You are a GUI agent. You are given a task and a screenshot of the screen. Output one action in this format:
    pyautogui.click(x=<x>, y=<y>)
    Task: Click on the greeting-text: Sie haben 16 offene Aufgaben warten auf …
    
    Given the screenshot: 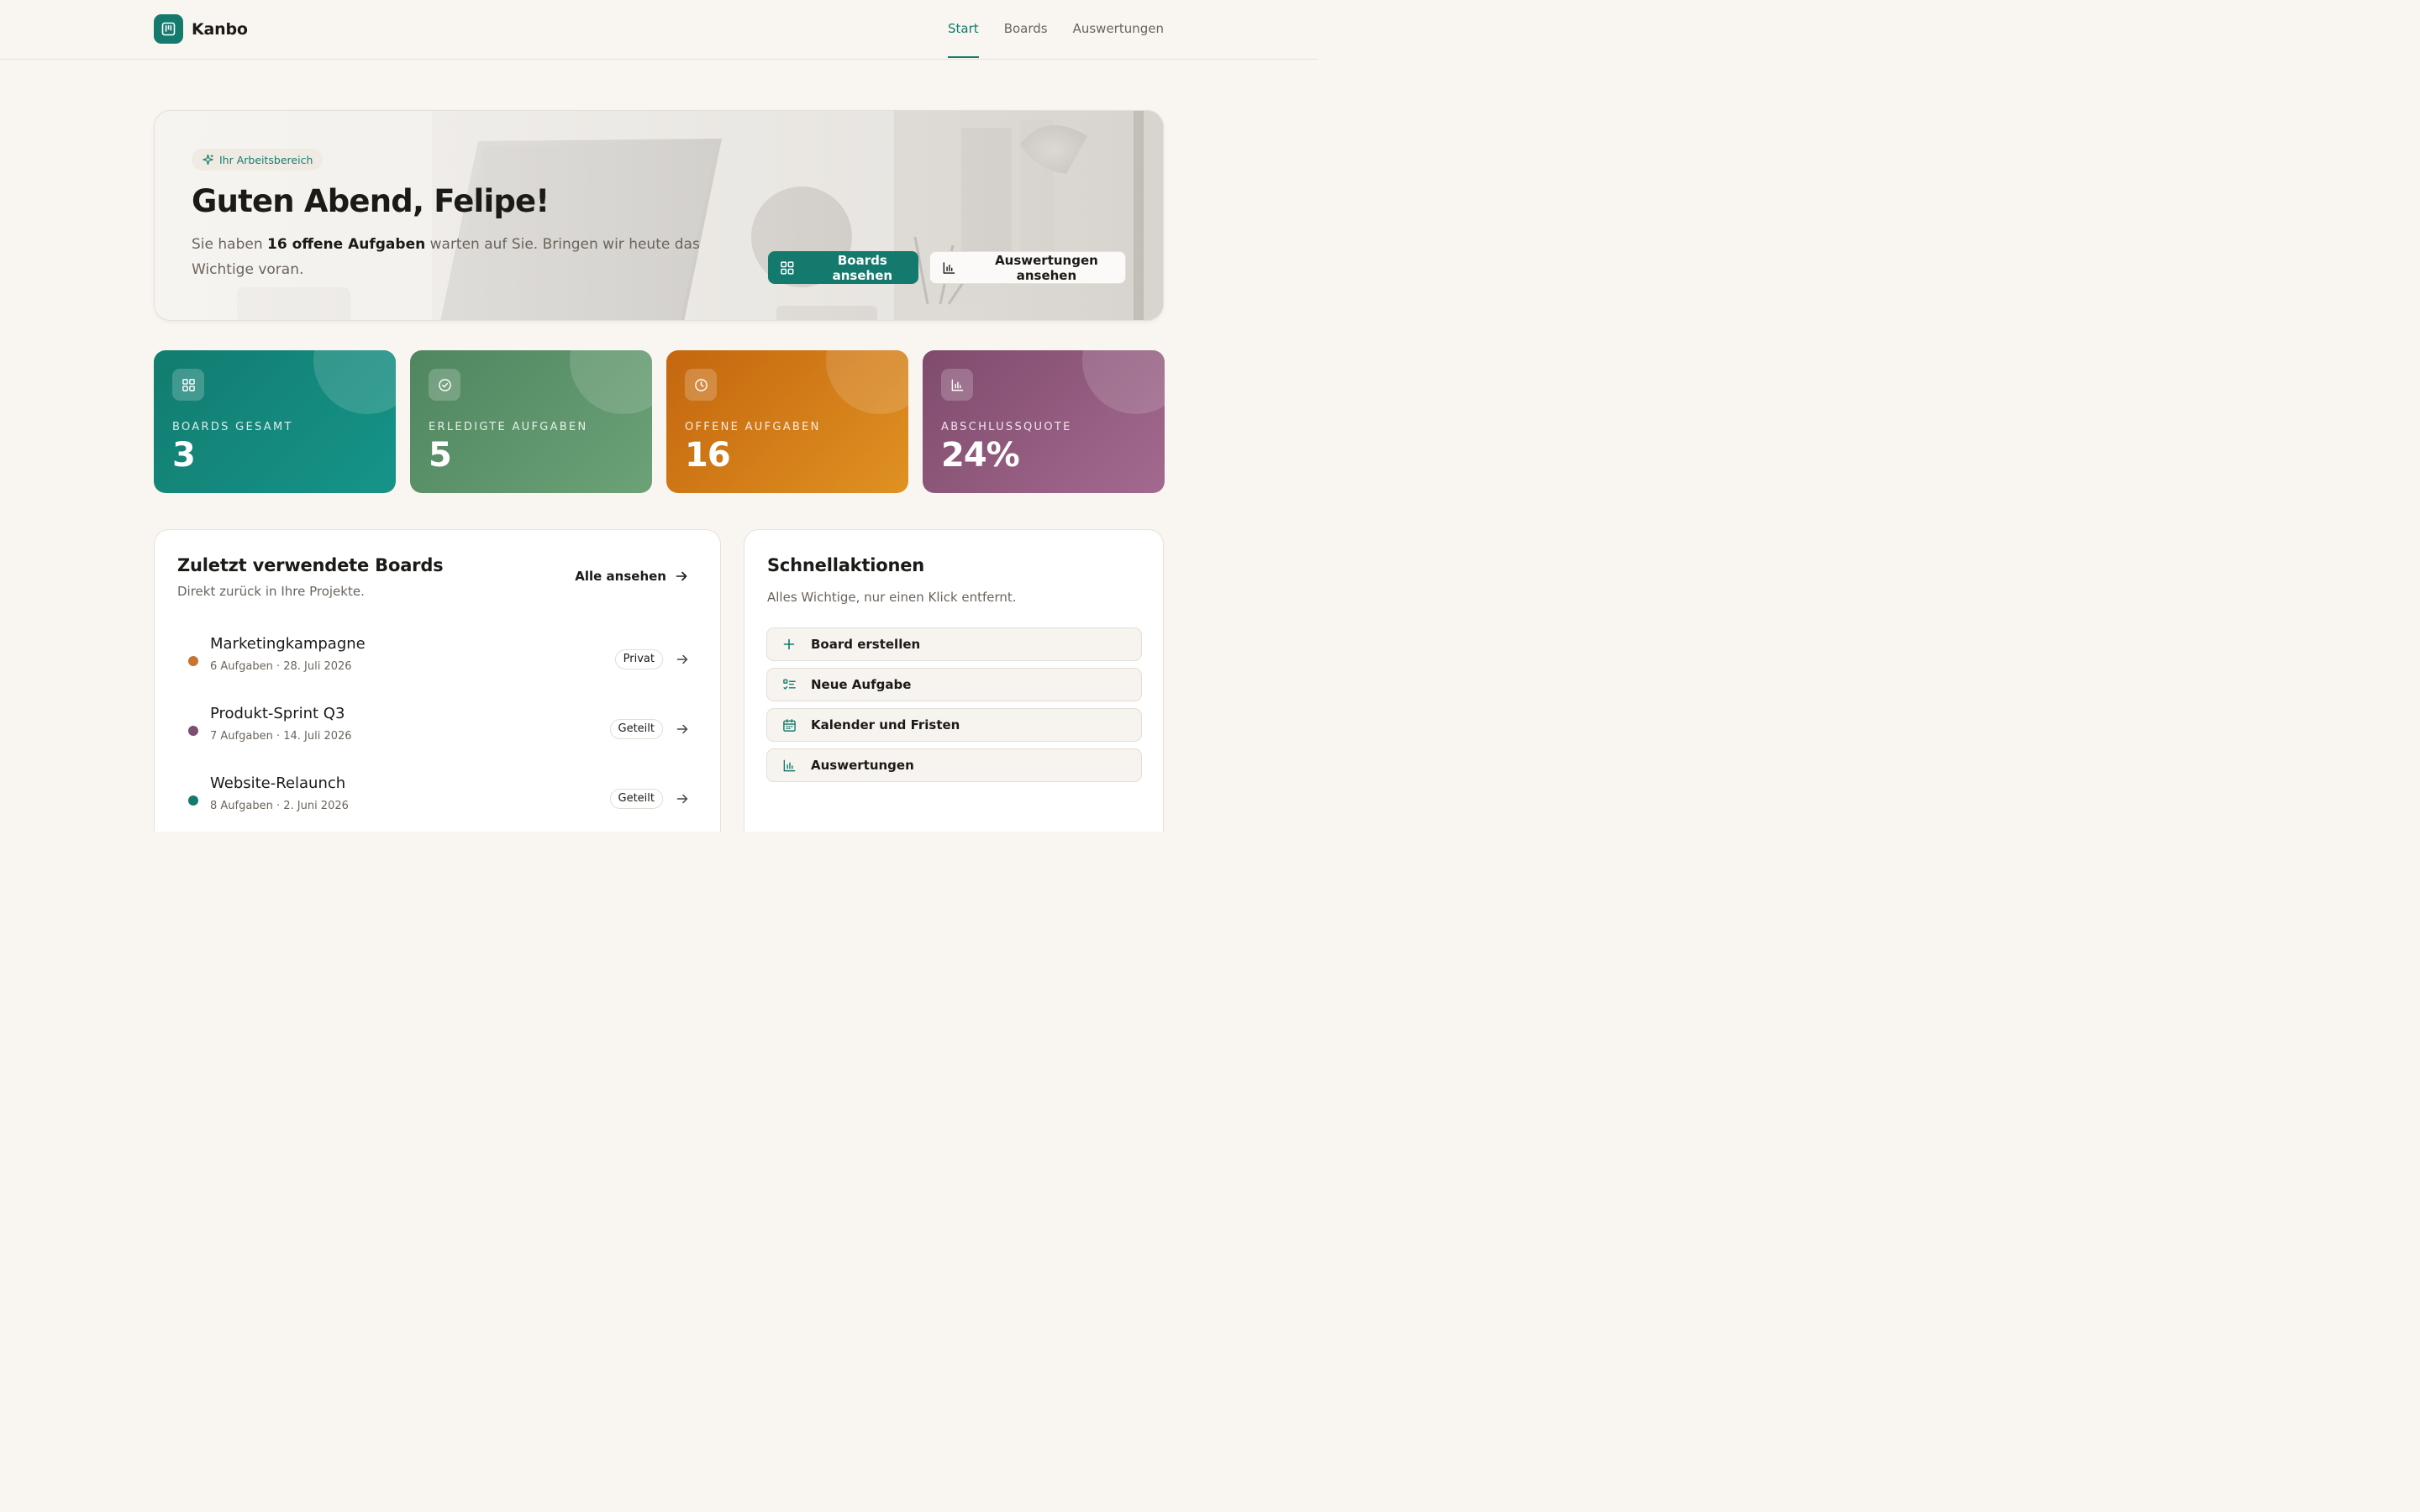 What is the action you would take?
    pyautogui.click(x=465, y=257)
    